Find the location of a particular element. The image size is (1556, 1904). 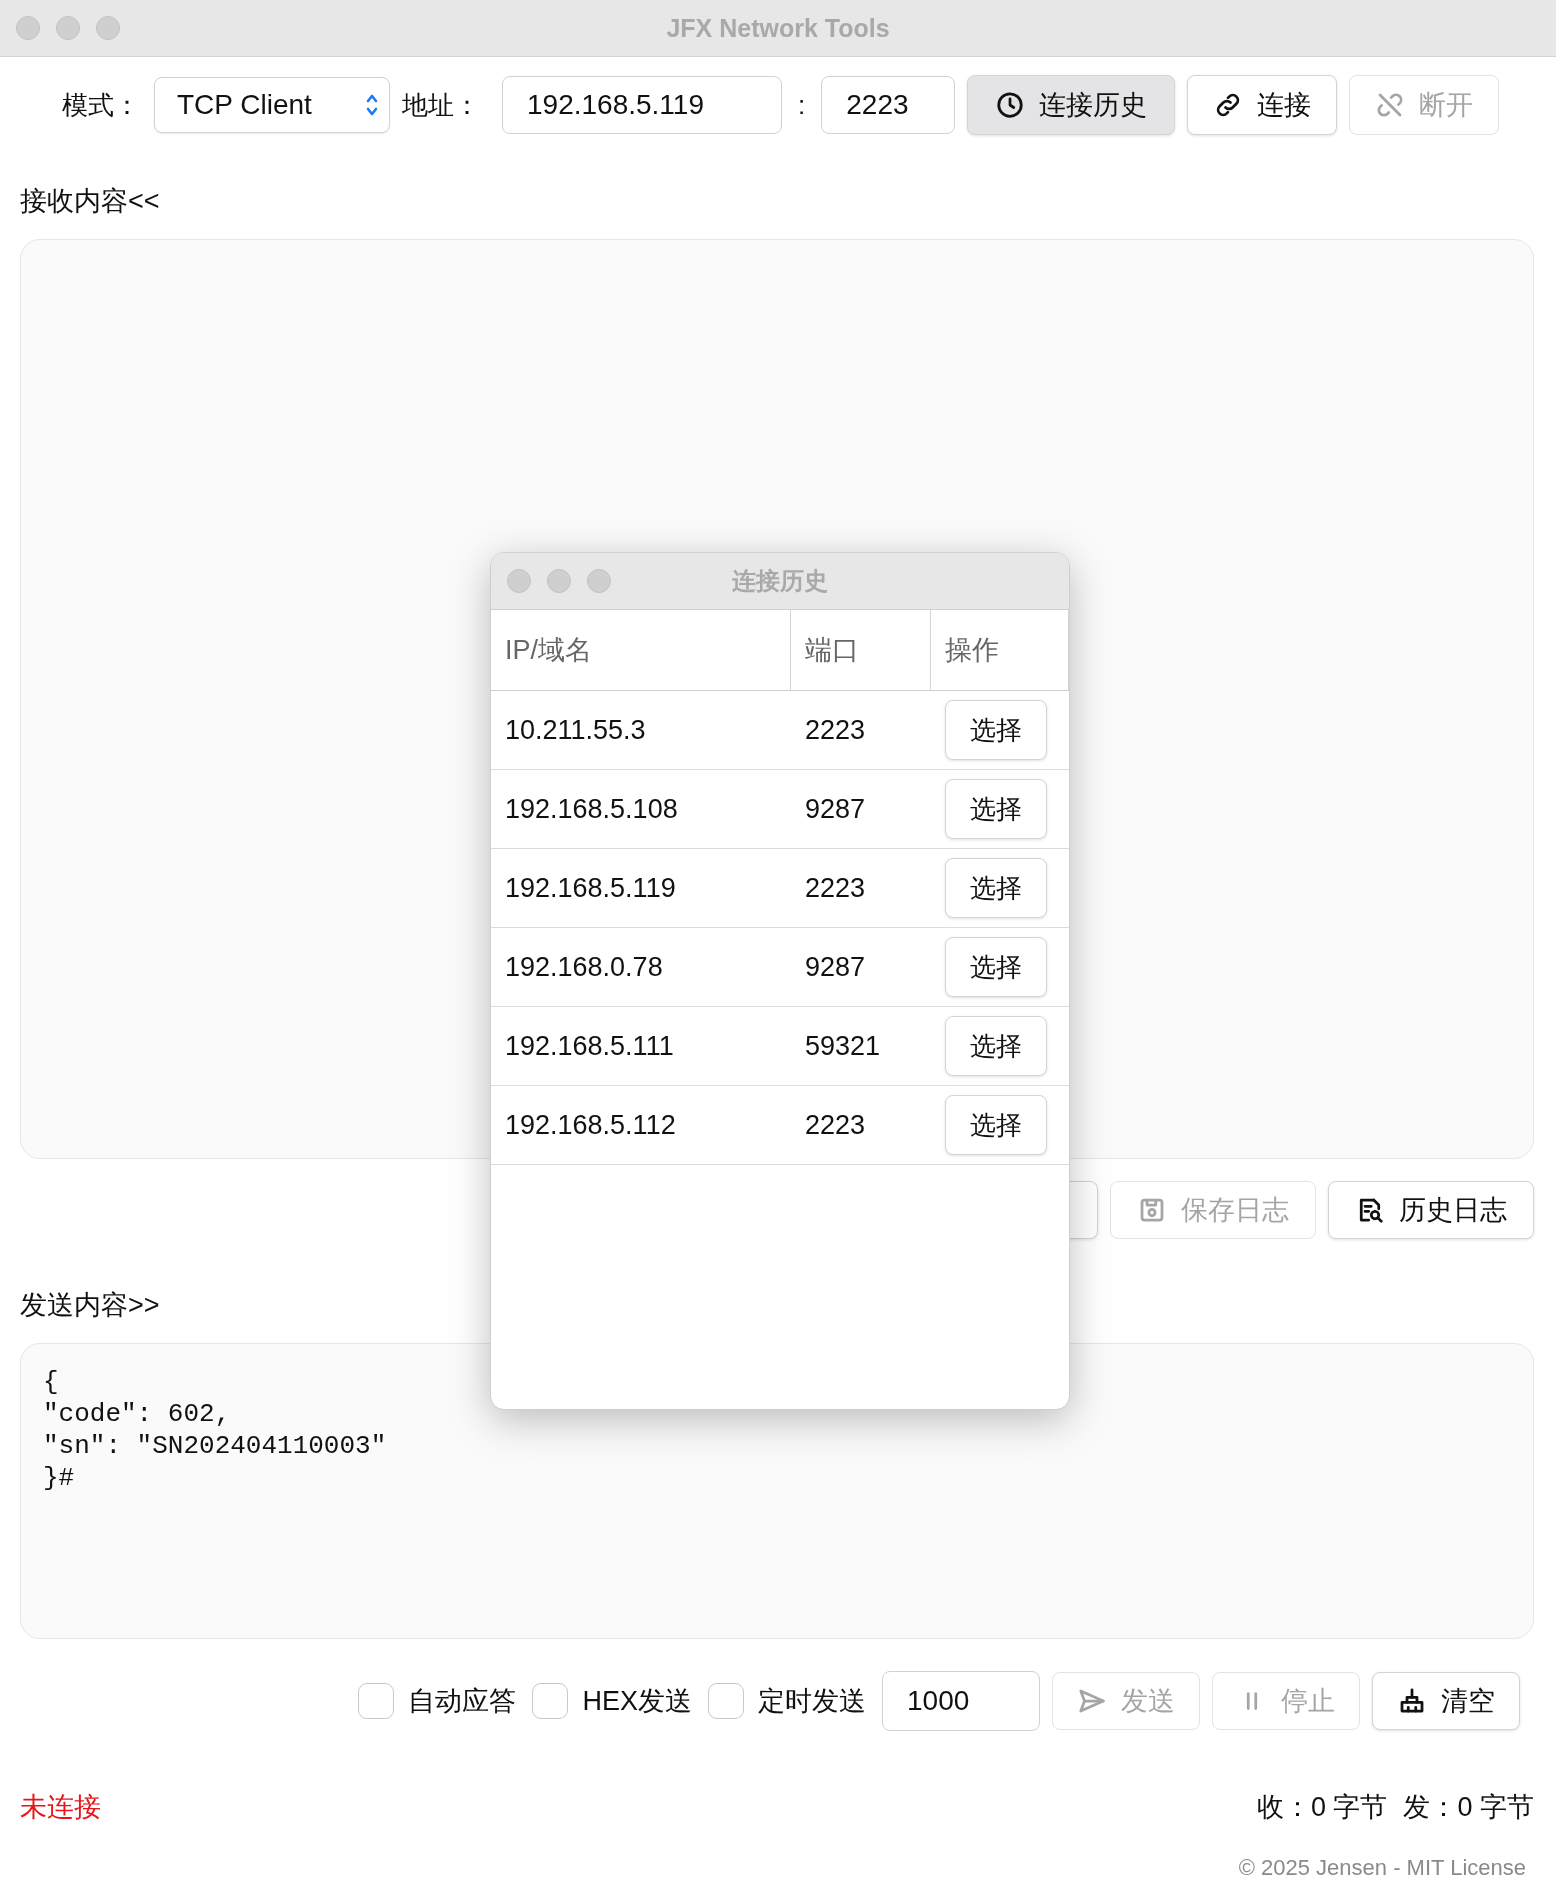

column-header: IP/域名 is located at coordinates (641, 650).